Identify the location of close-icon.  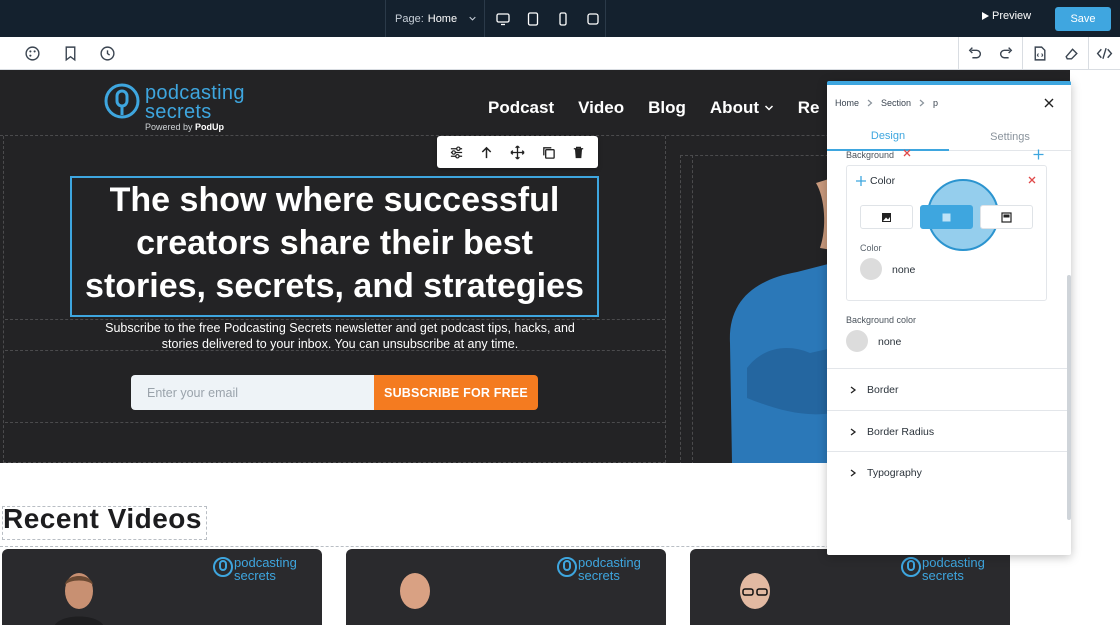
(1049, 103).